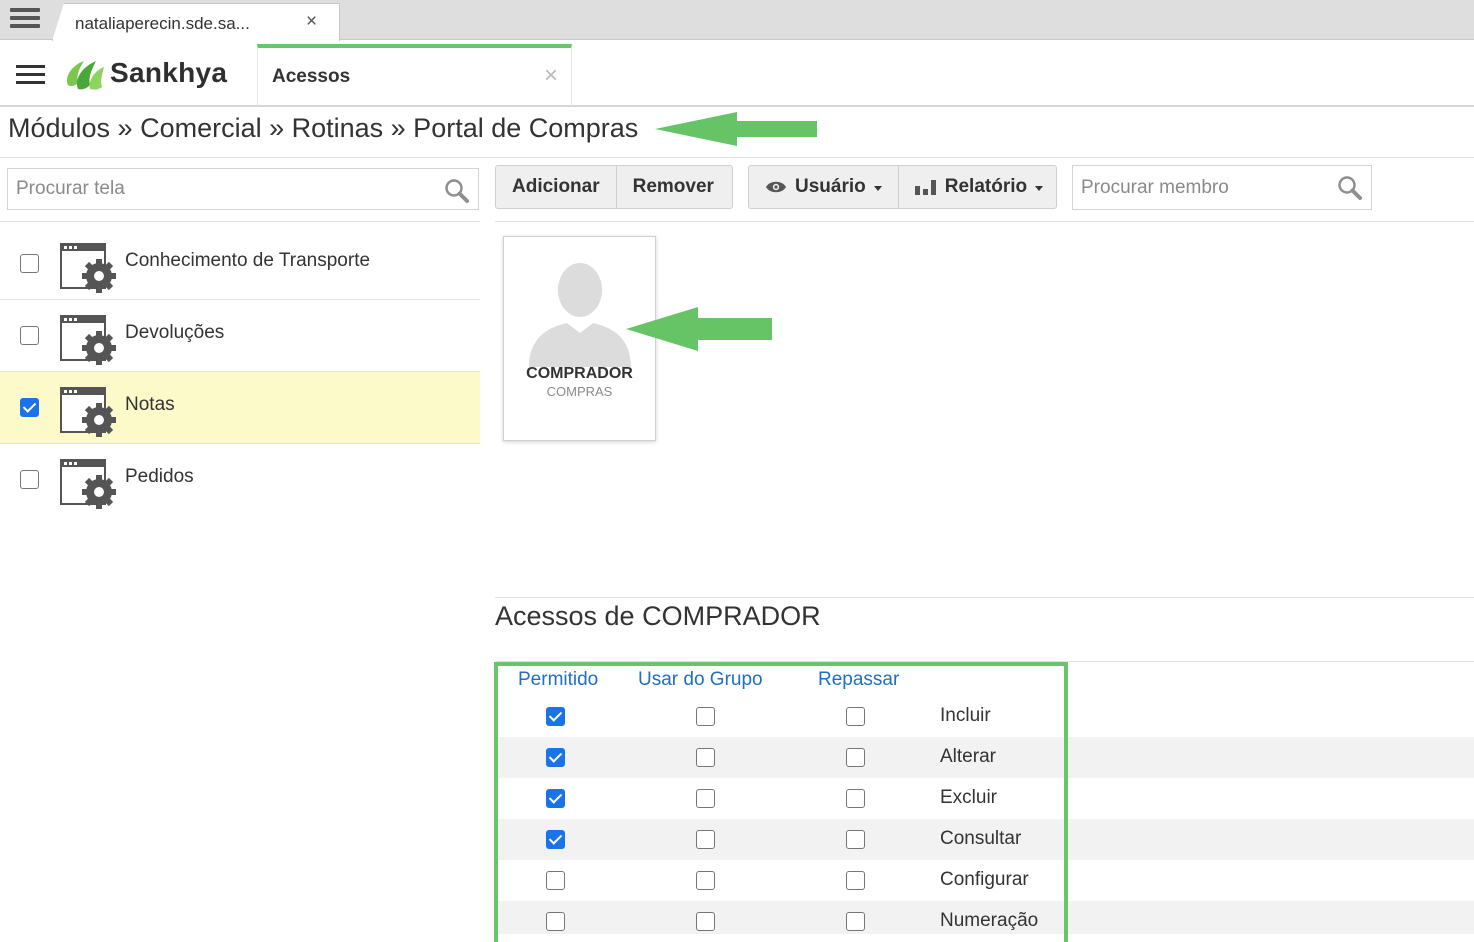  What do you see at coordinates (925, 187) in the screenshot?
I see `bar-chart-icon` at bounding box center [925, 187].